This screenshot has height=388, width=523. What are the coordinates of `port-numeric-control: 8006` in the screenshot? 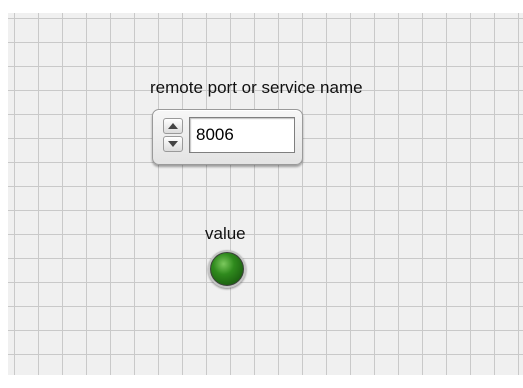 It's located at (227, 137).